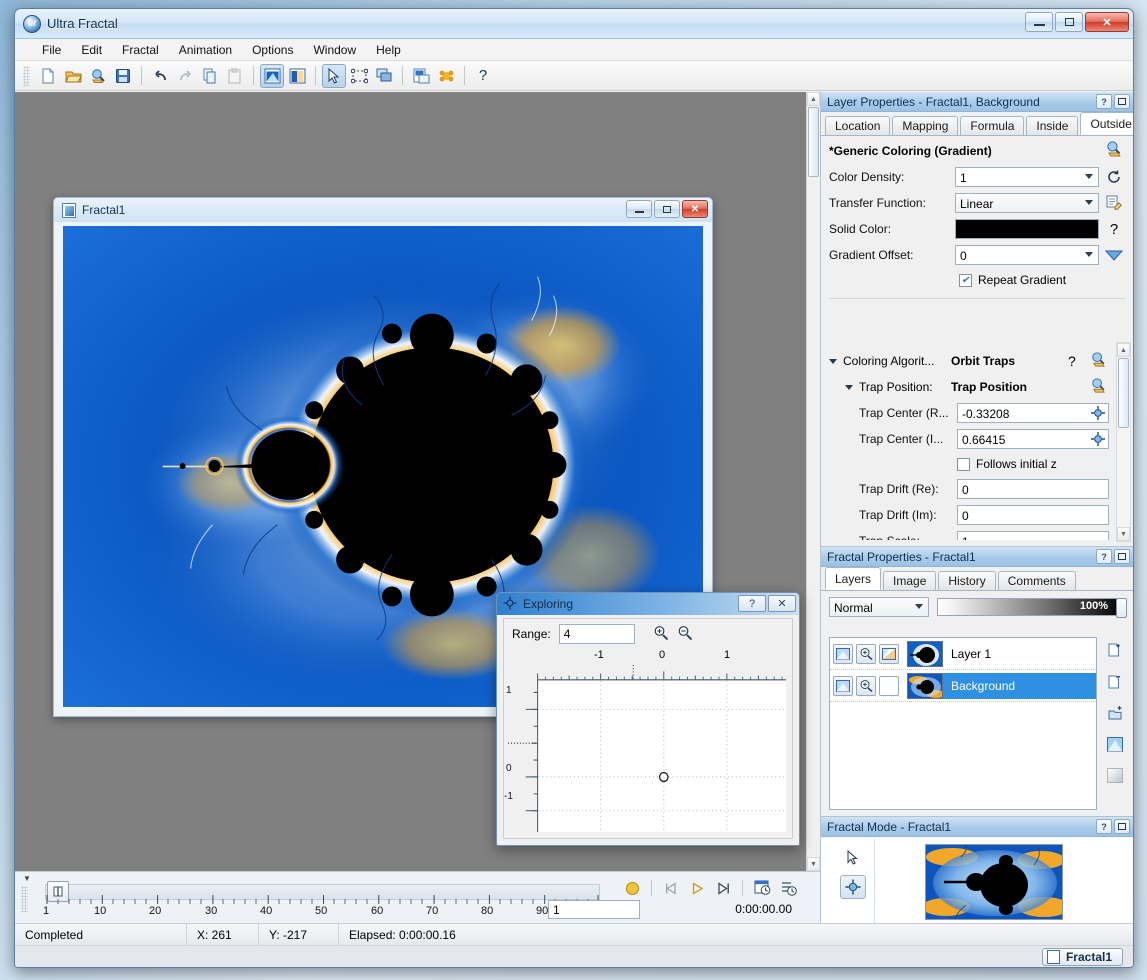 The width and height of the screenshot is (1147, 980). What do you see at coordinates (1099, 361) in the screenshot?
I see `browse-algorithm-icon` at bounding box center [1099, 361].